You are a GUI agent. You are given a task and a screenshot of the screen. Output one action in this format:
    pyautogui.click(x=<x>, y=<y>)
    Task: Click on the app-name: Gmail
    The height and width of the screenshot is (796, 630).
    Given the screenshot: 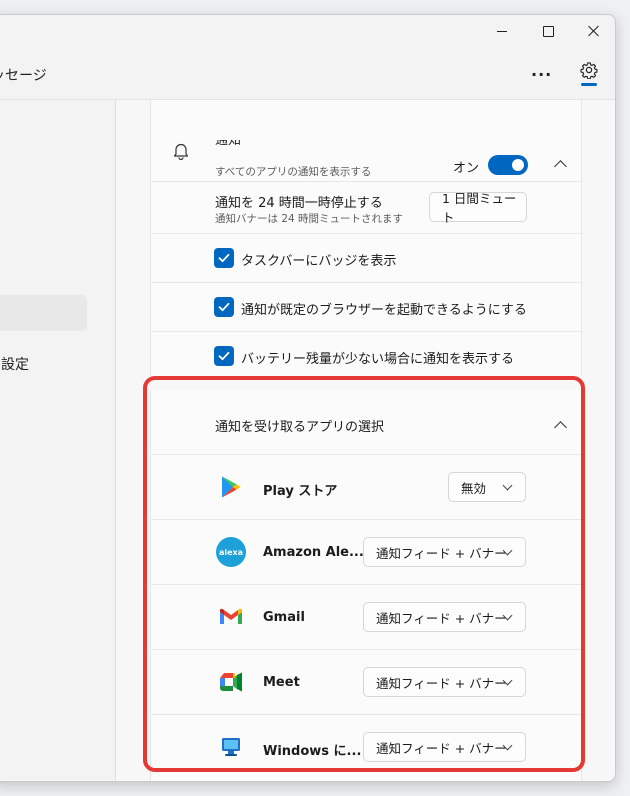 What is the action you would take?
    pyautogui.click(x=284, y=617)
    